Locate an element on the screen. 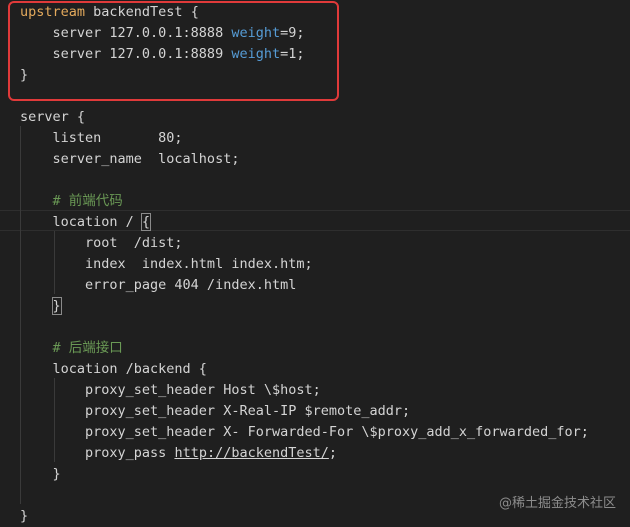 This screenshot has width=630, height=527. code-line: location / { is located at coordinates (86, 222).